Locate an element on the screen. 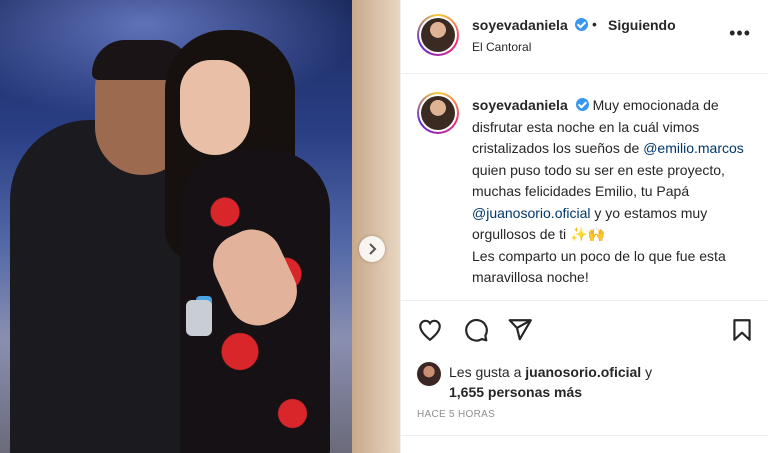 Image resolution: width=768 pixels, height=453 pixels. photo-wall is located at coordinates (376, 226).